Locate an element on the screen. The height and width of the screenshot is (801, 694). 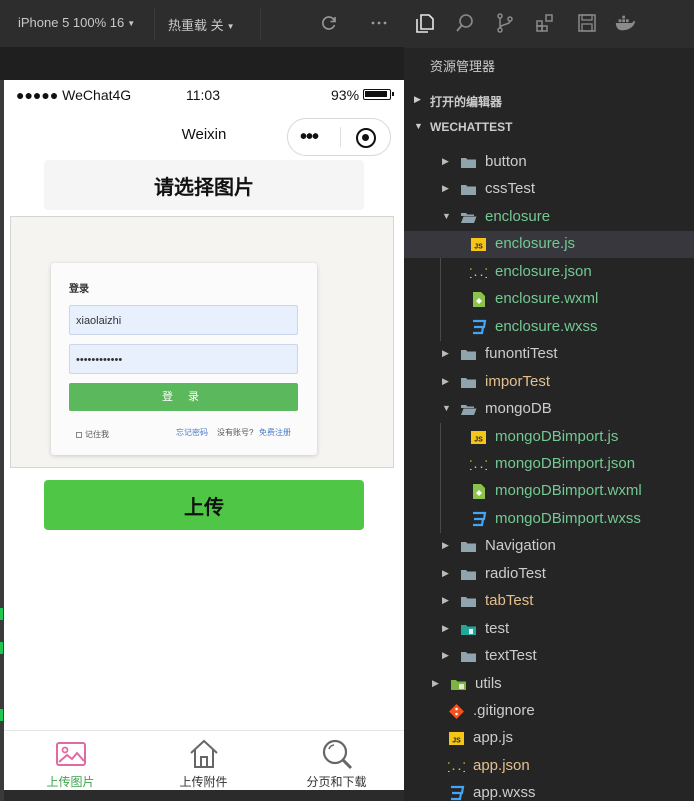
tree-item: enclosure.wxml is located at coordinates (549, 299).